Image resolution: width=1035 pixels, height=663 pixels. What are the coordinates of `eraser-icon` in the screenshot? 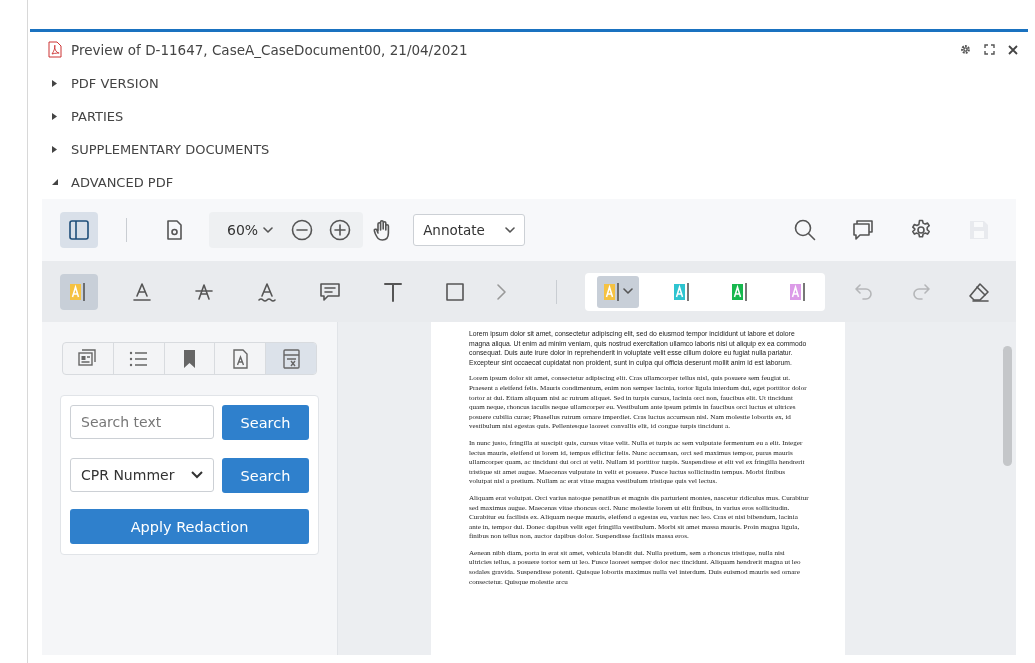 It's located at (979, 291).